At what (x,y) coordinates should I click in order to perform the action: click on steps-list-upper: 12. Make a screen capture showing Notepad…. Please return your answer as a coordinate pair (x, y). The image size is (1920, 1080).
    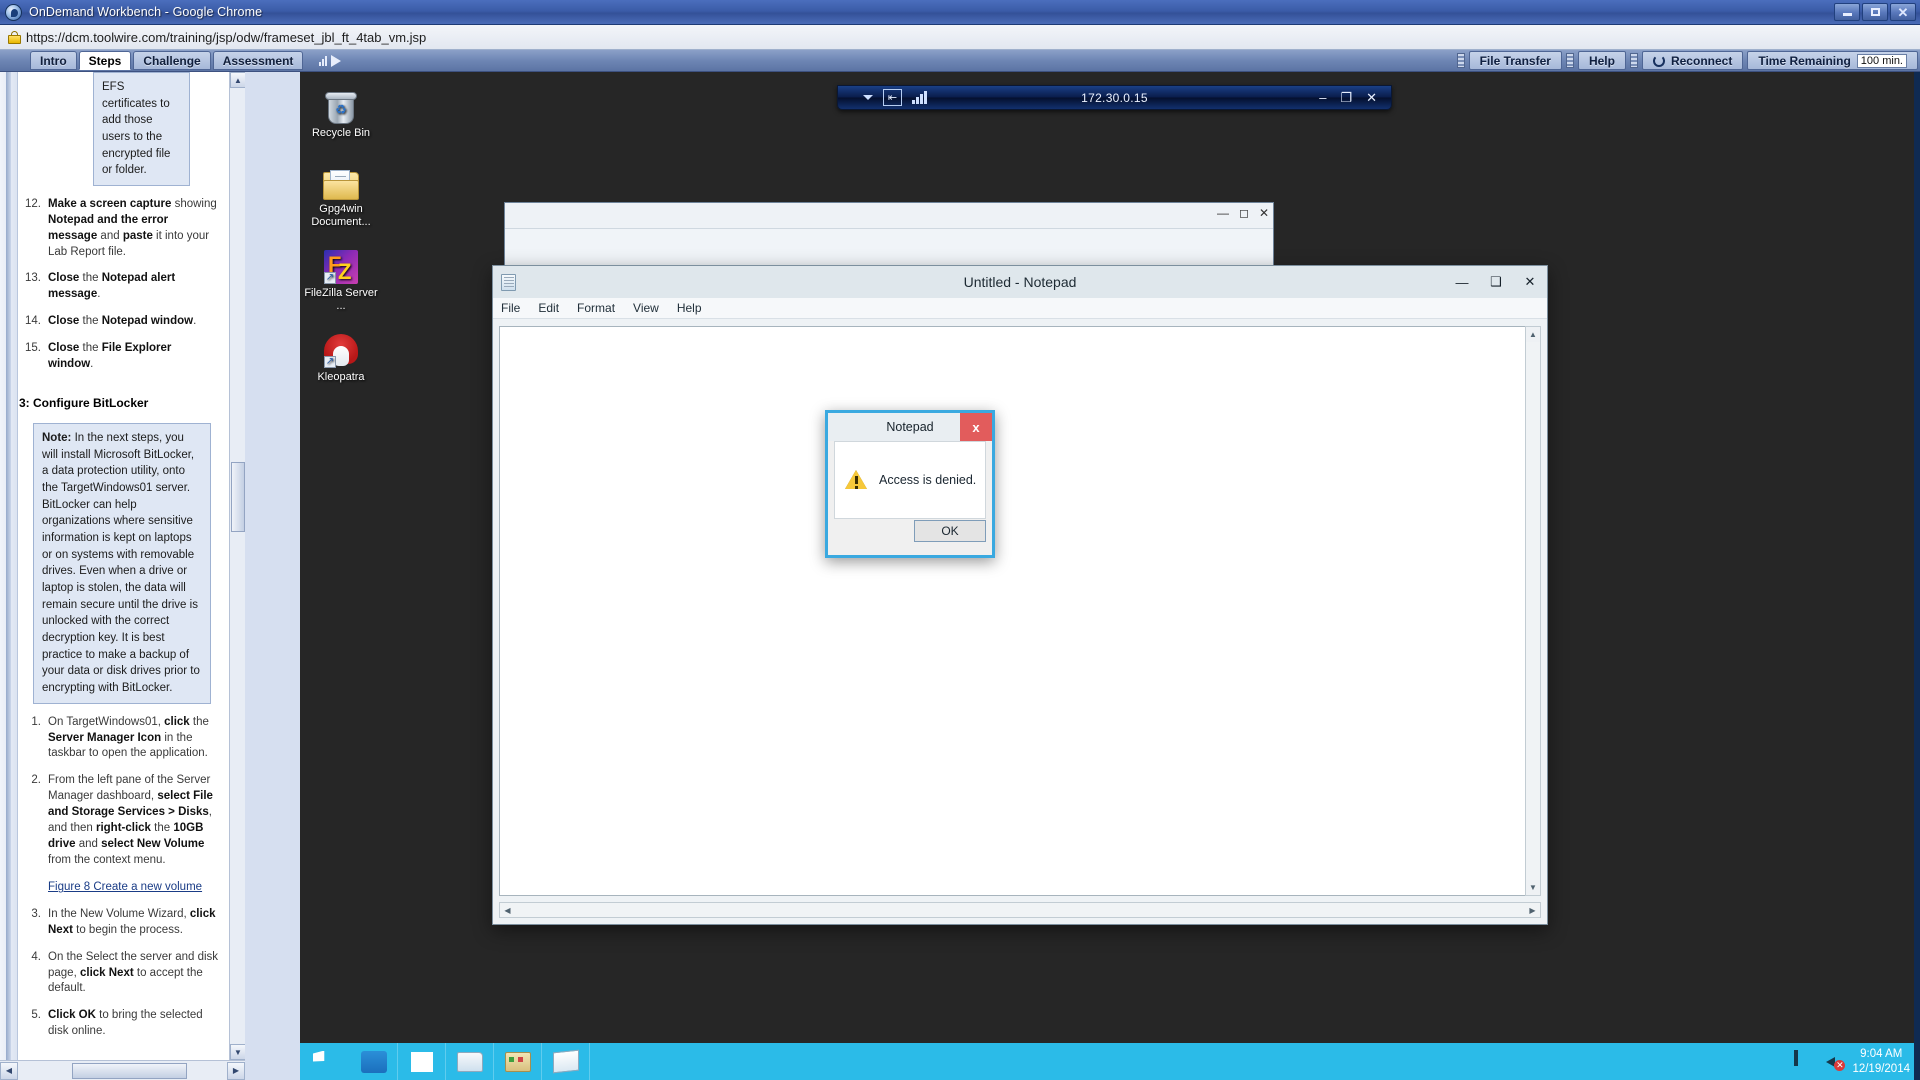
    Looking at the image, I should click on (119, 285).